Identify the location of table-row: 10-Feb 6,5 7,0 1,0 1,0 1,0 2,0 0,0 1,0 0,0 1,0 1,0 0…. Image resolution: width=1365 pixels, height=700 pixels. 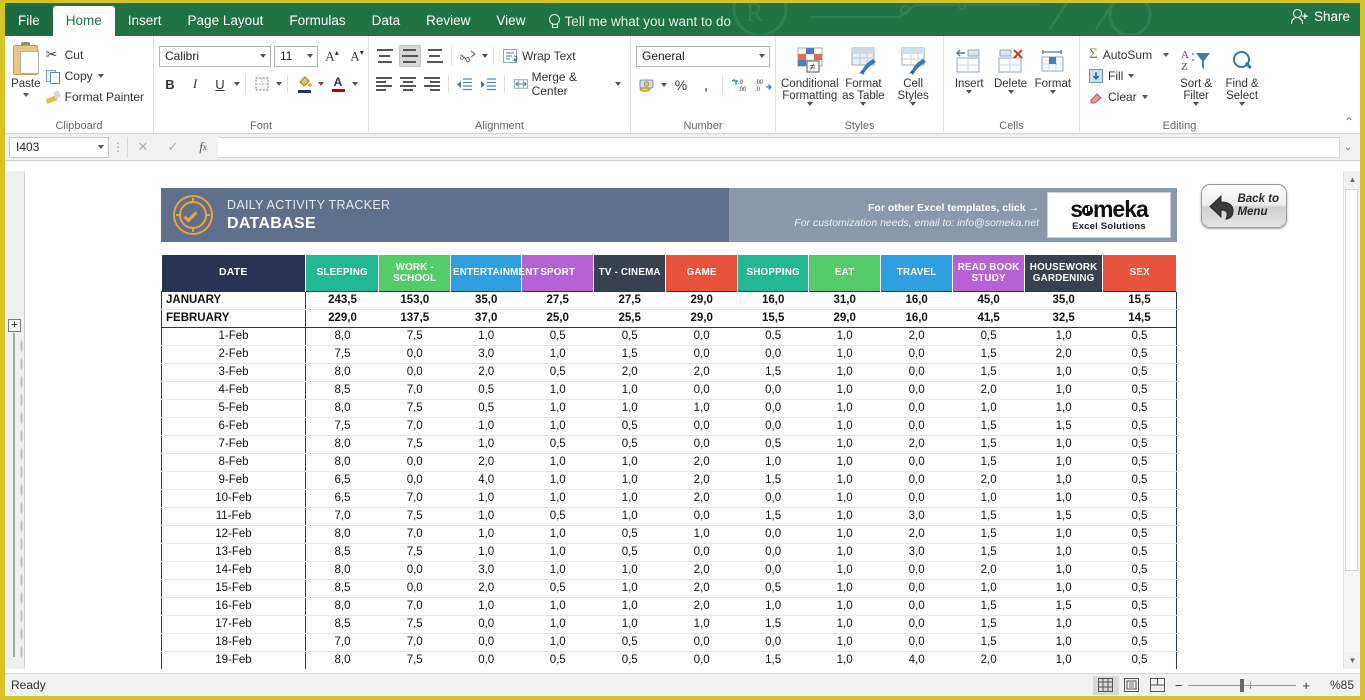
(669, 498).